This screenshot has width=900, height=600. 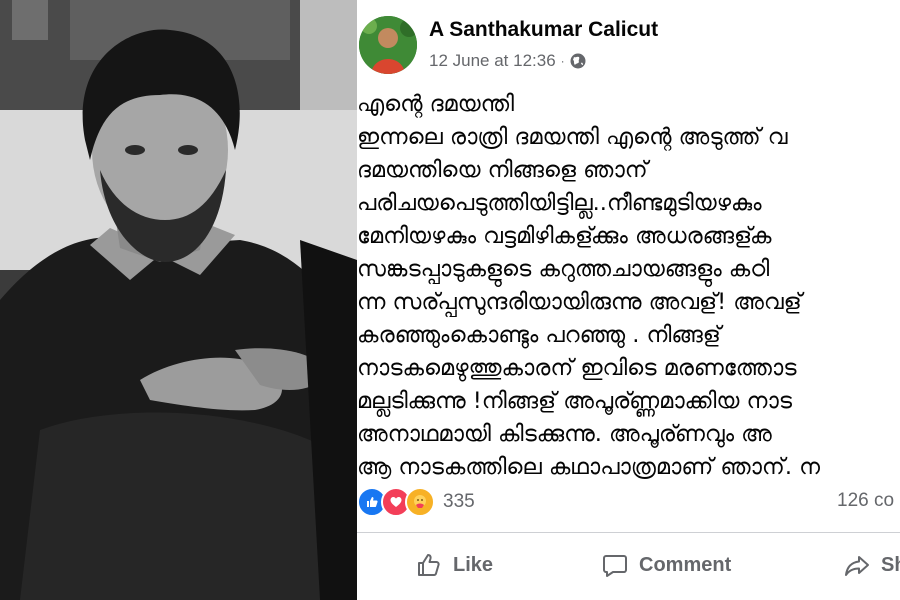 I want to click on post-text-line: ദമയന്തിയെ നിങ്ങളെ ഞാന്, so click(x=502, y=170).